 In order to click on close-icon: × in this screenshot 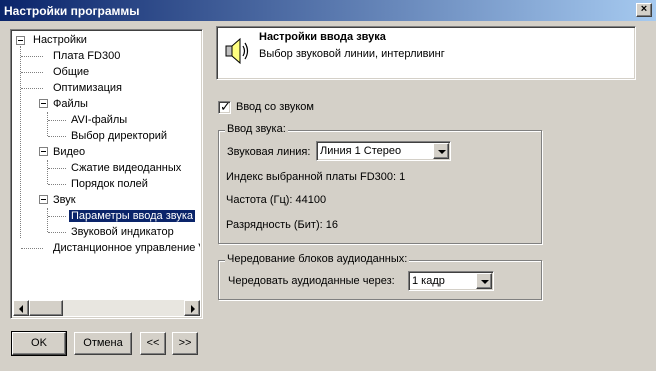, I will do `click(644, 9)`.